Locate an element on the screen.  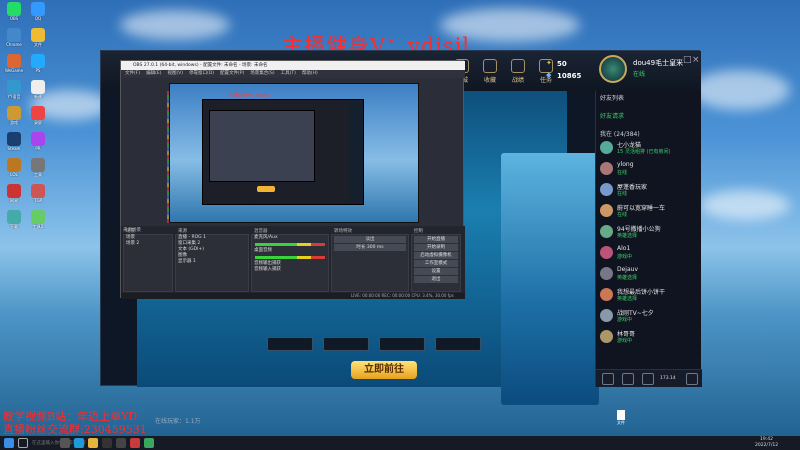
friend-name: Alo1 is located at coordinates (624, 248).